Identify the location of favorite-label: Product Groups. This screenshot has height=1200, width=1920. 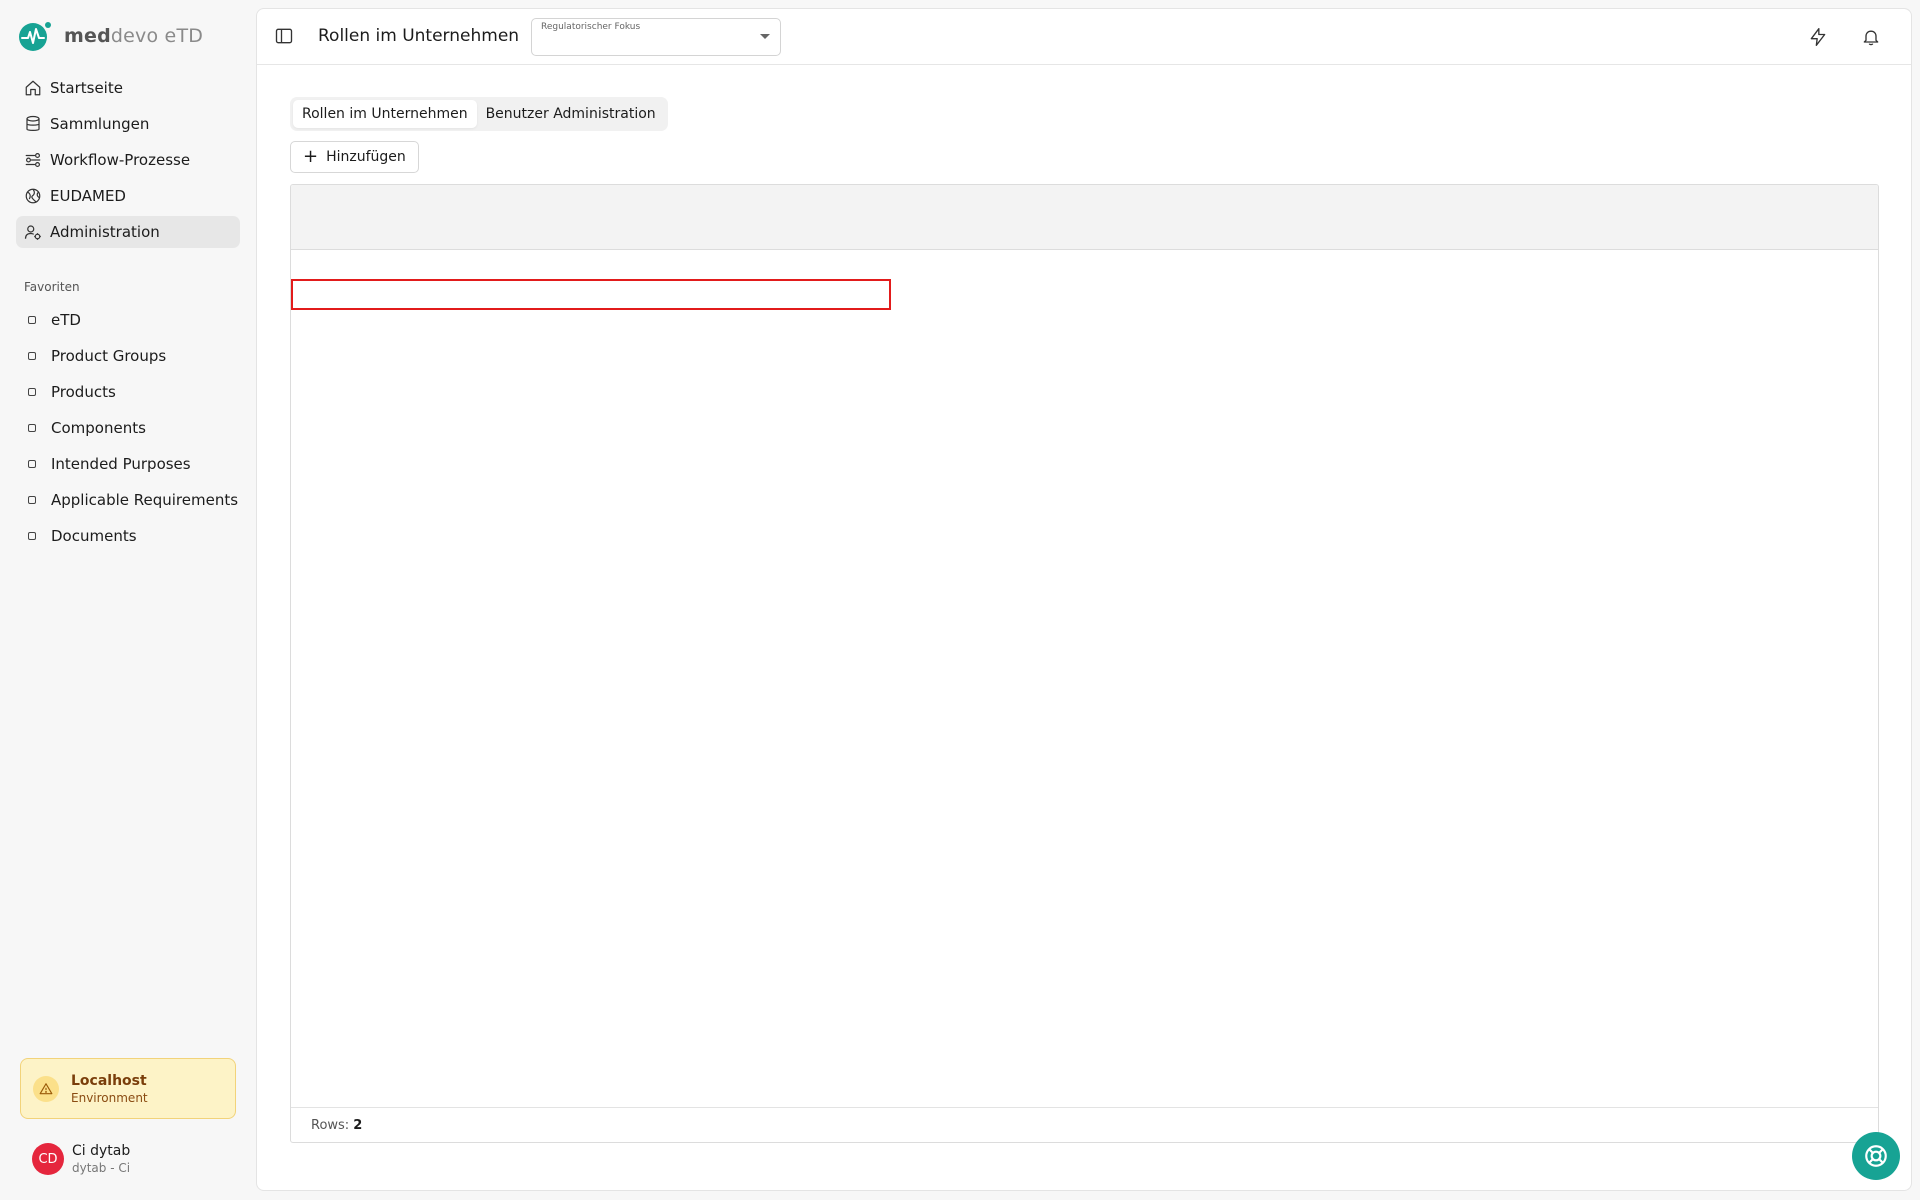
(109, 356).